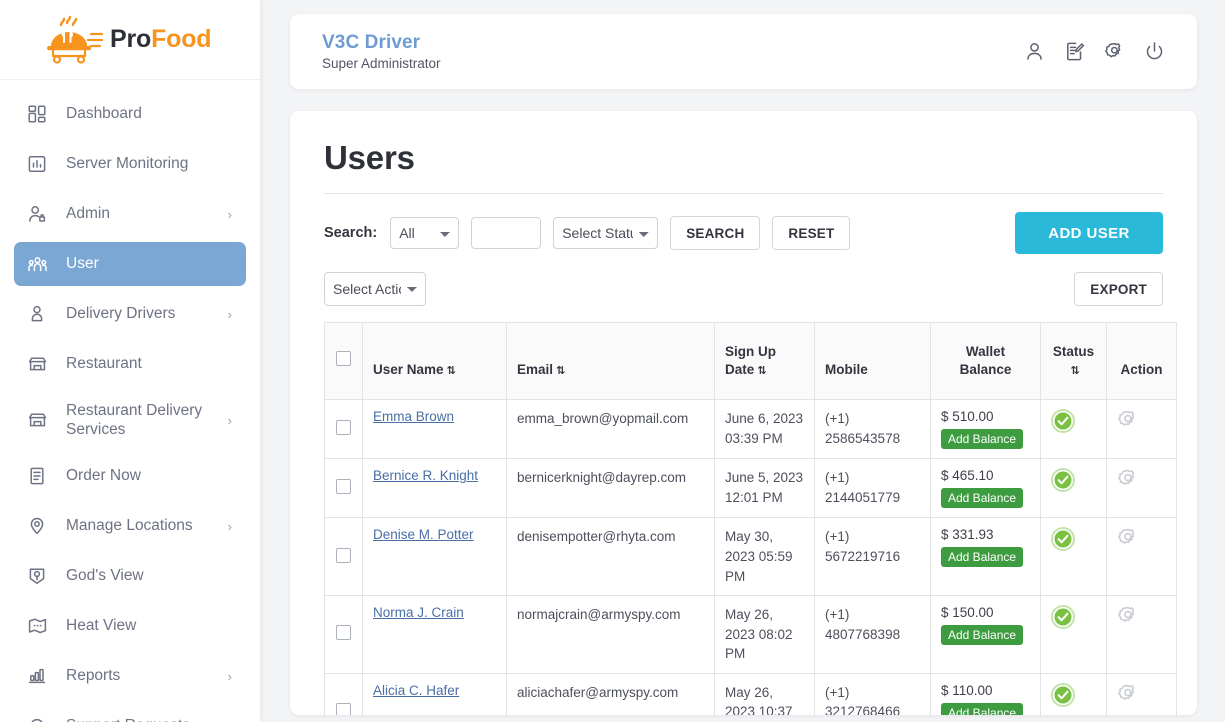 The width and height of the screenshot is (1225, 722). Describe the element at coordinates (130, 676) in the screenshot. I see `sidebar-item-reports: Reports ›` at that location.